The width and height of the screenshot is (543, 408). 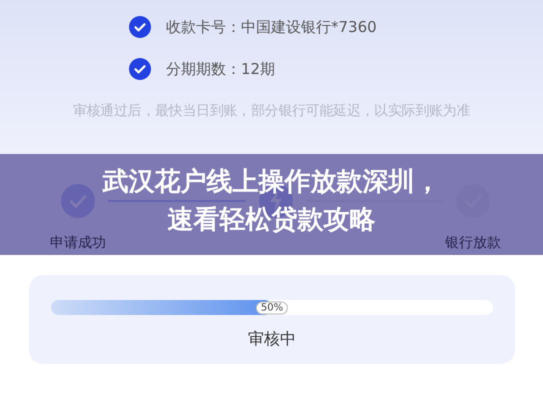 I want to click on percent-label: 50%, so click(x=272, y=307).